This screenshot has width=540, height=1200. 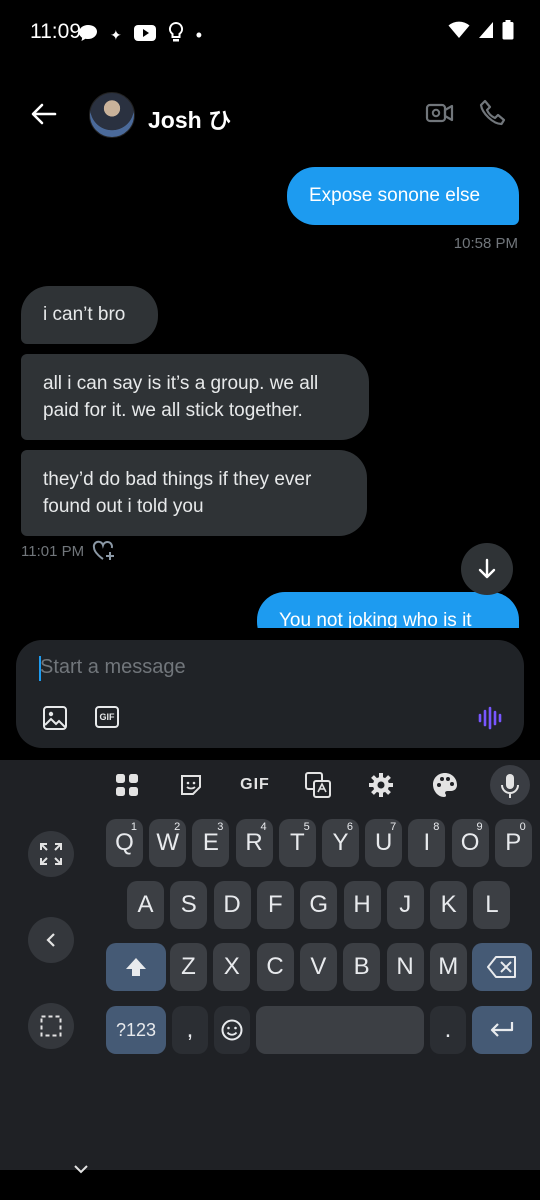 I want to click on key-label: D, so click(x=232, y=904).